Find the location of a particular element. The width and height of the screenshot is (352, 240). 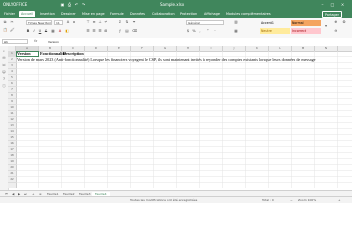

sum-icon: Σ is located at coordinates (120, 22).